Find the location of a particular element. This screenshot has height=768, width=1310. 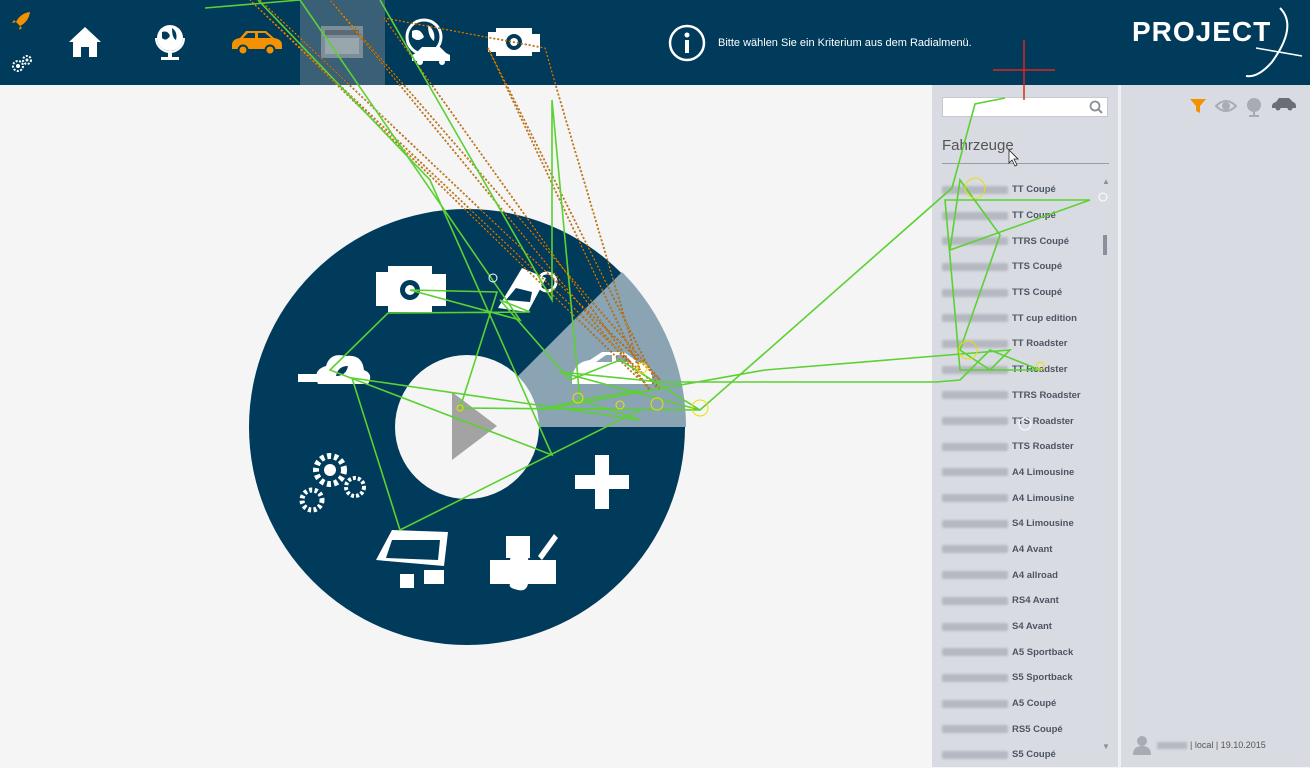

engine-icon is located at coordinates (514, 42).